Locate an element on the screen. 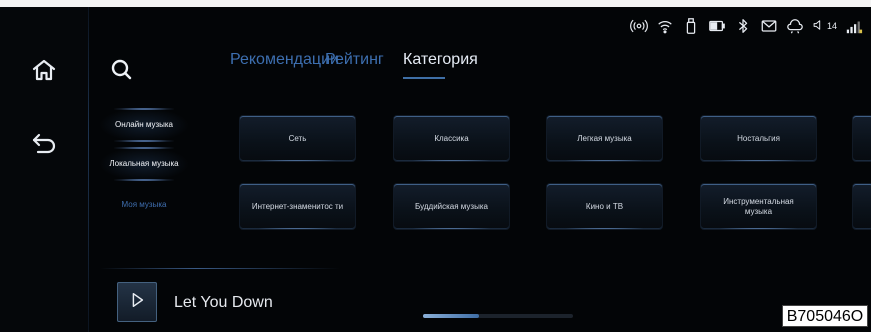 The height and width of the screenshot is (332, 871). home-button is located at coordinates (44, 72).